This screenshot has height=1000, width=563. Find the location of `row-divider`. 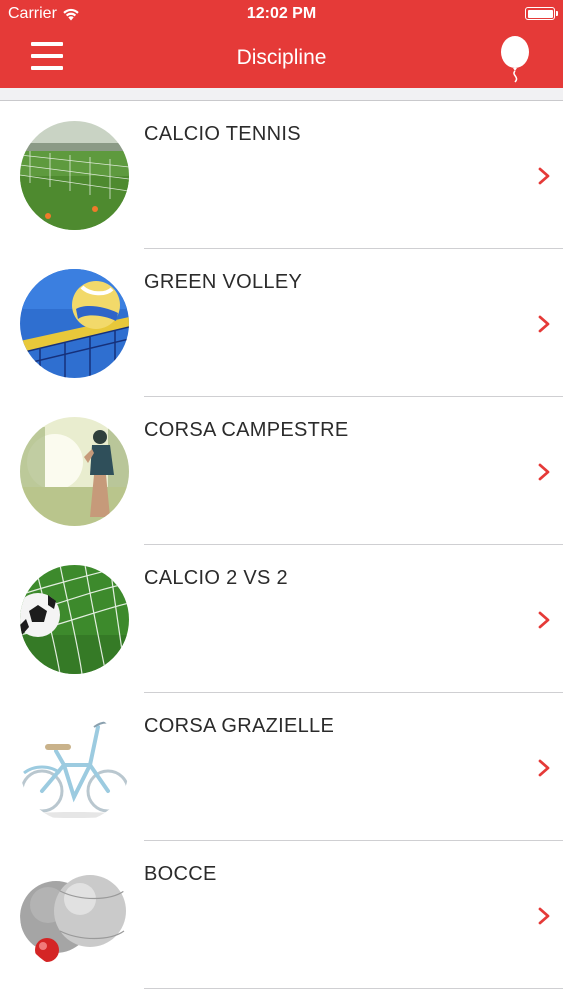

row-divider is located at coordinates (353, 988).